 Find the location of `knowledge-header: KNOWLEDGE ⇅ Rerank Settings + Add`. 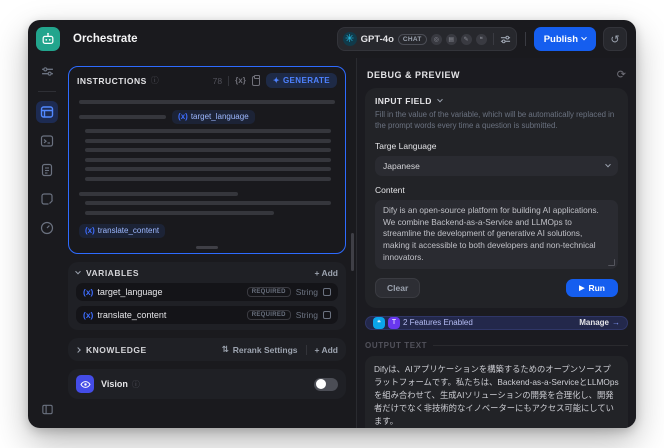

knowledge-header: KNOWLEDGE ⇅ Rerank Settings + Add is located at coordinates (207, 349).